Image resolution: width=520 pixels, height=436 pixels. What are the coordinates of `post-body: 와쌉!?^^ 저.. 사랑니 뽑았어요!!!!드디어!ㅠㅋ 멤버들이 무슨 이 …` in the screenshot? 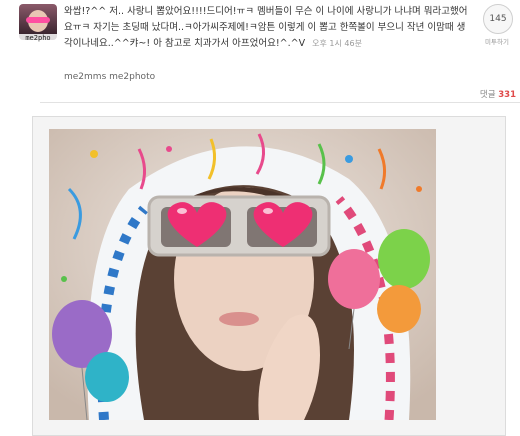 It's located at (266, 27).